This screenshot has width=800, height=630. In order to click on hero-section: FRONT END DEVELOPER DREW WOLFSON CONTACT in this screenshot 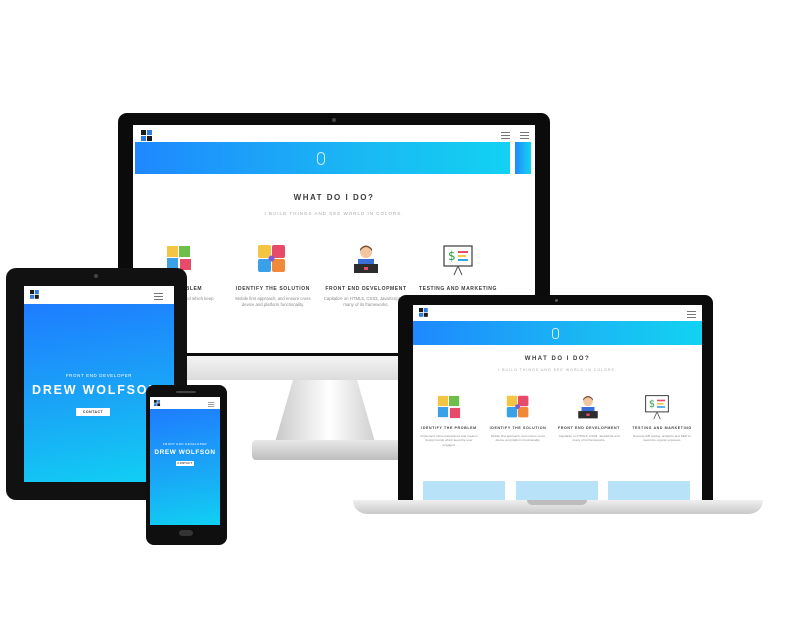, I will do `click(185, 467)`.